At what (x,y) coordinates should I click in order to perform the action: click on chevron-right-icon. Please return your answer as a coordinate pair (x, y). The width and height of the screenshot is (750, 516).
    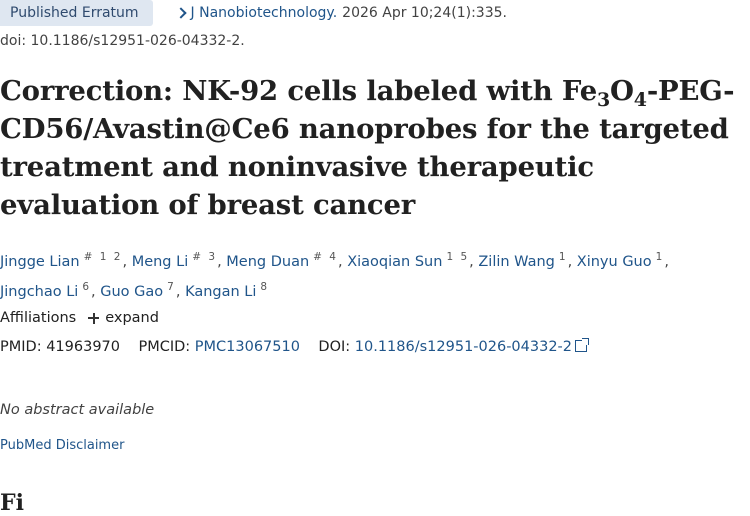
    Looking at the image, I should click on (180, 13).